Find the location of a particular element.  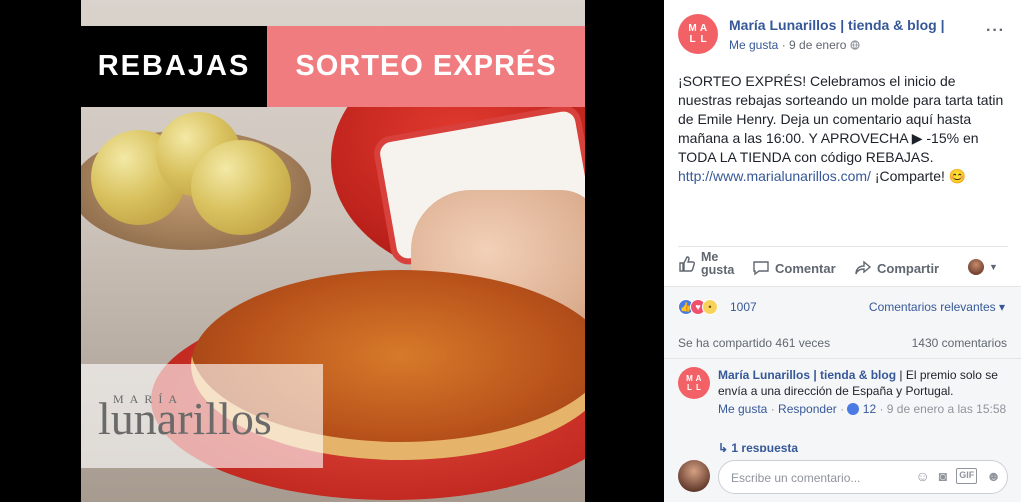

share-label: Compartir is located at coordinates (908, 268).